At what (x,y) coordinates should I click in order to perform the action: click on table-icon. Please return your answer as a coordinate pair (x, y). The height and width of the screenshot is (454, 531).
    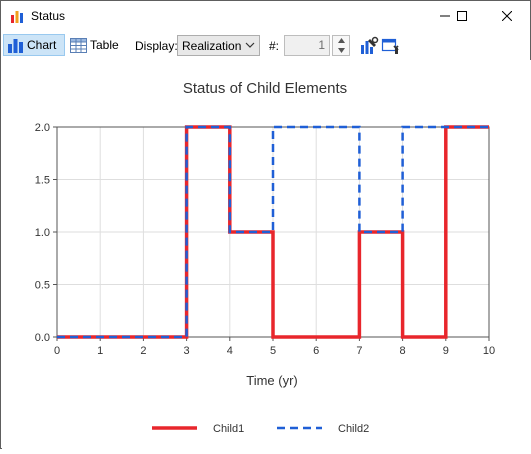
    Looking at the image, I should click on (78, 45).